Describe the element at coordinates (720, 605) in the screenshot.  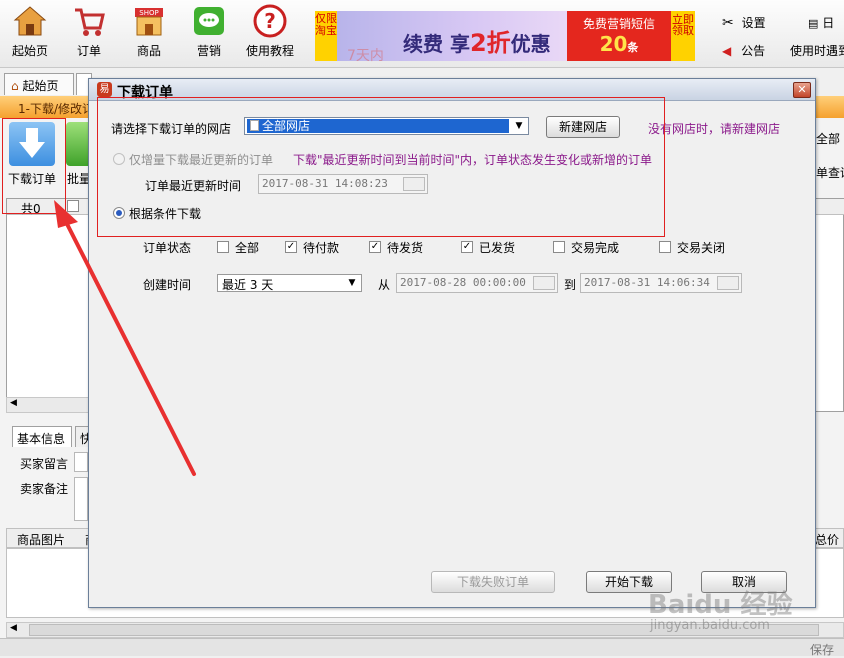
I see `watermark-brand: Baidu 经验` at that location.